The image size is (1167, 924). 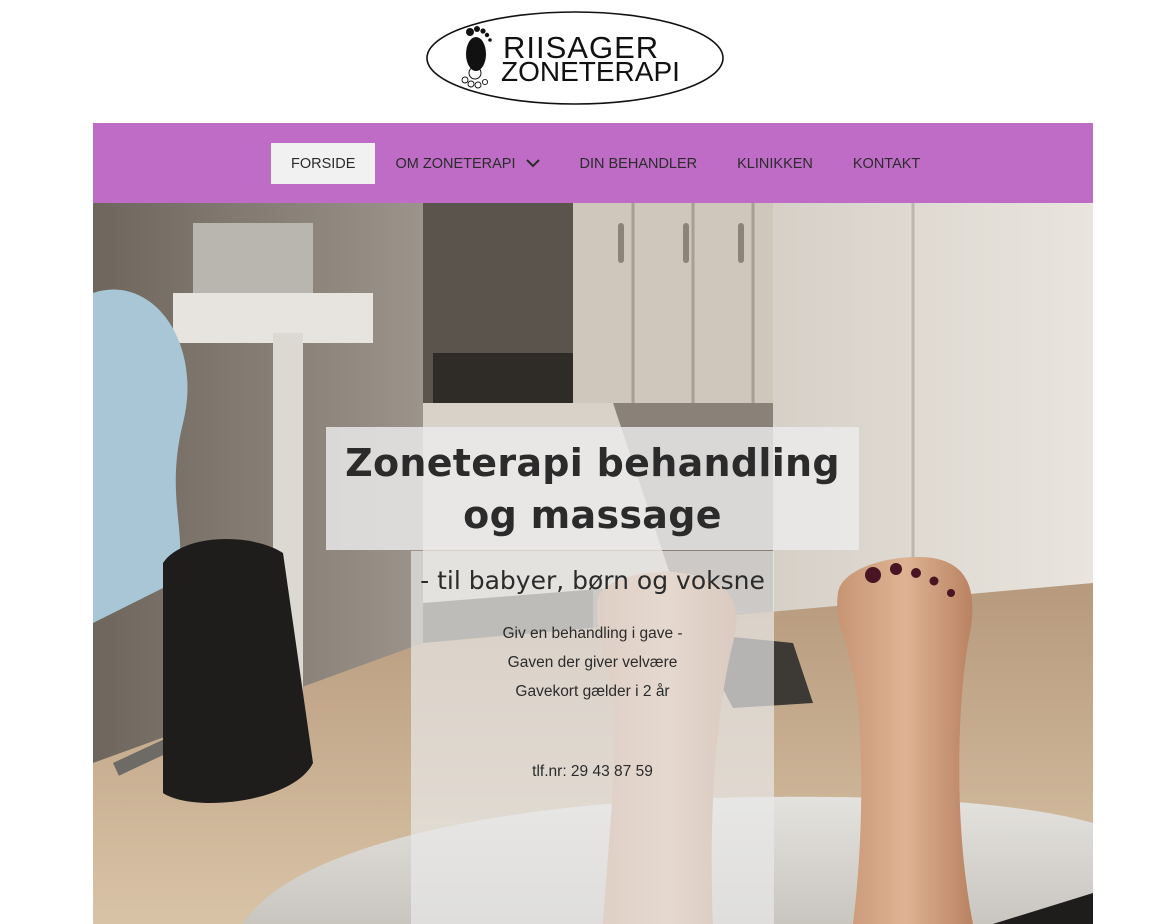 I want to click on chevron-down-icon, so click(x=532, y=163).